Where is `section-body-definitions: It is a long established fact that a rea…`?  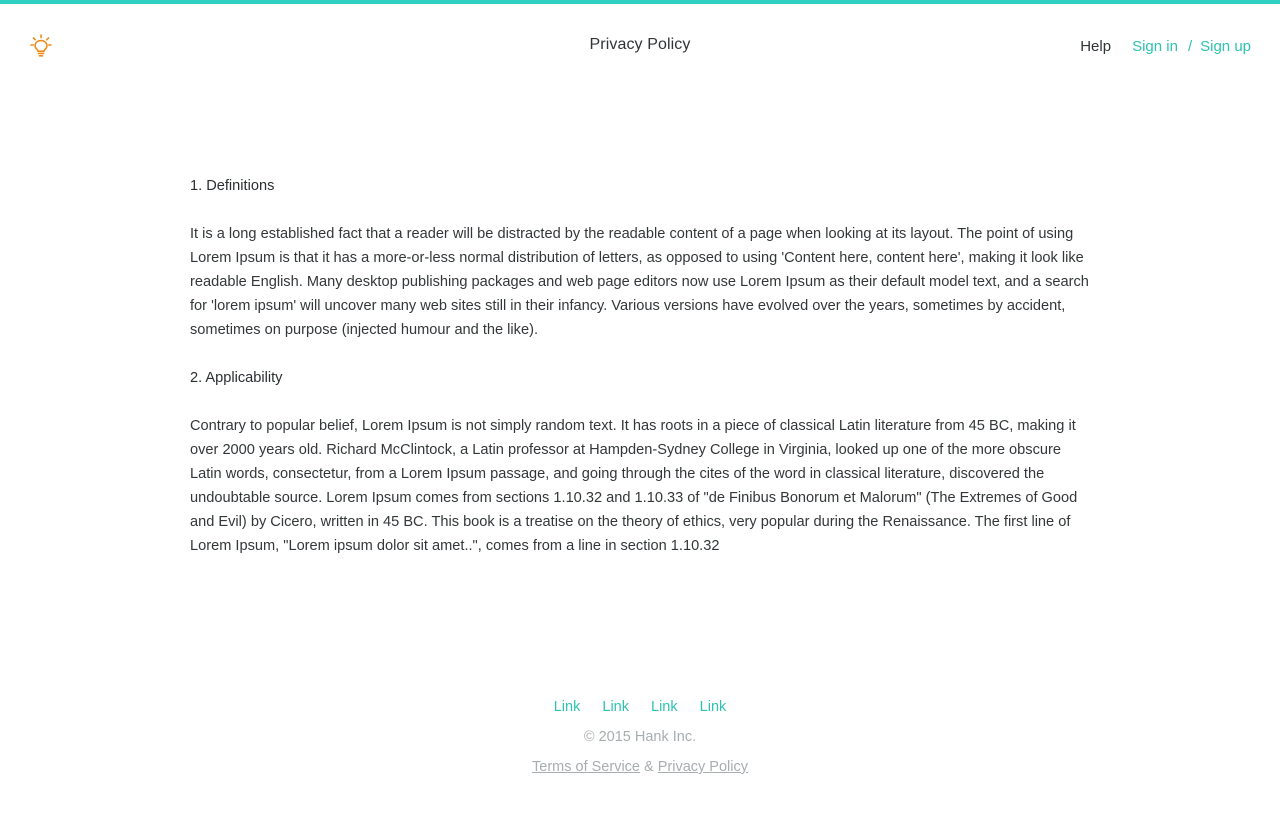
section-body-definitions: It is a long established fact that a rea… is located at coordinates (639, 282).